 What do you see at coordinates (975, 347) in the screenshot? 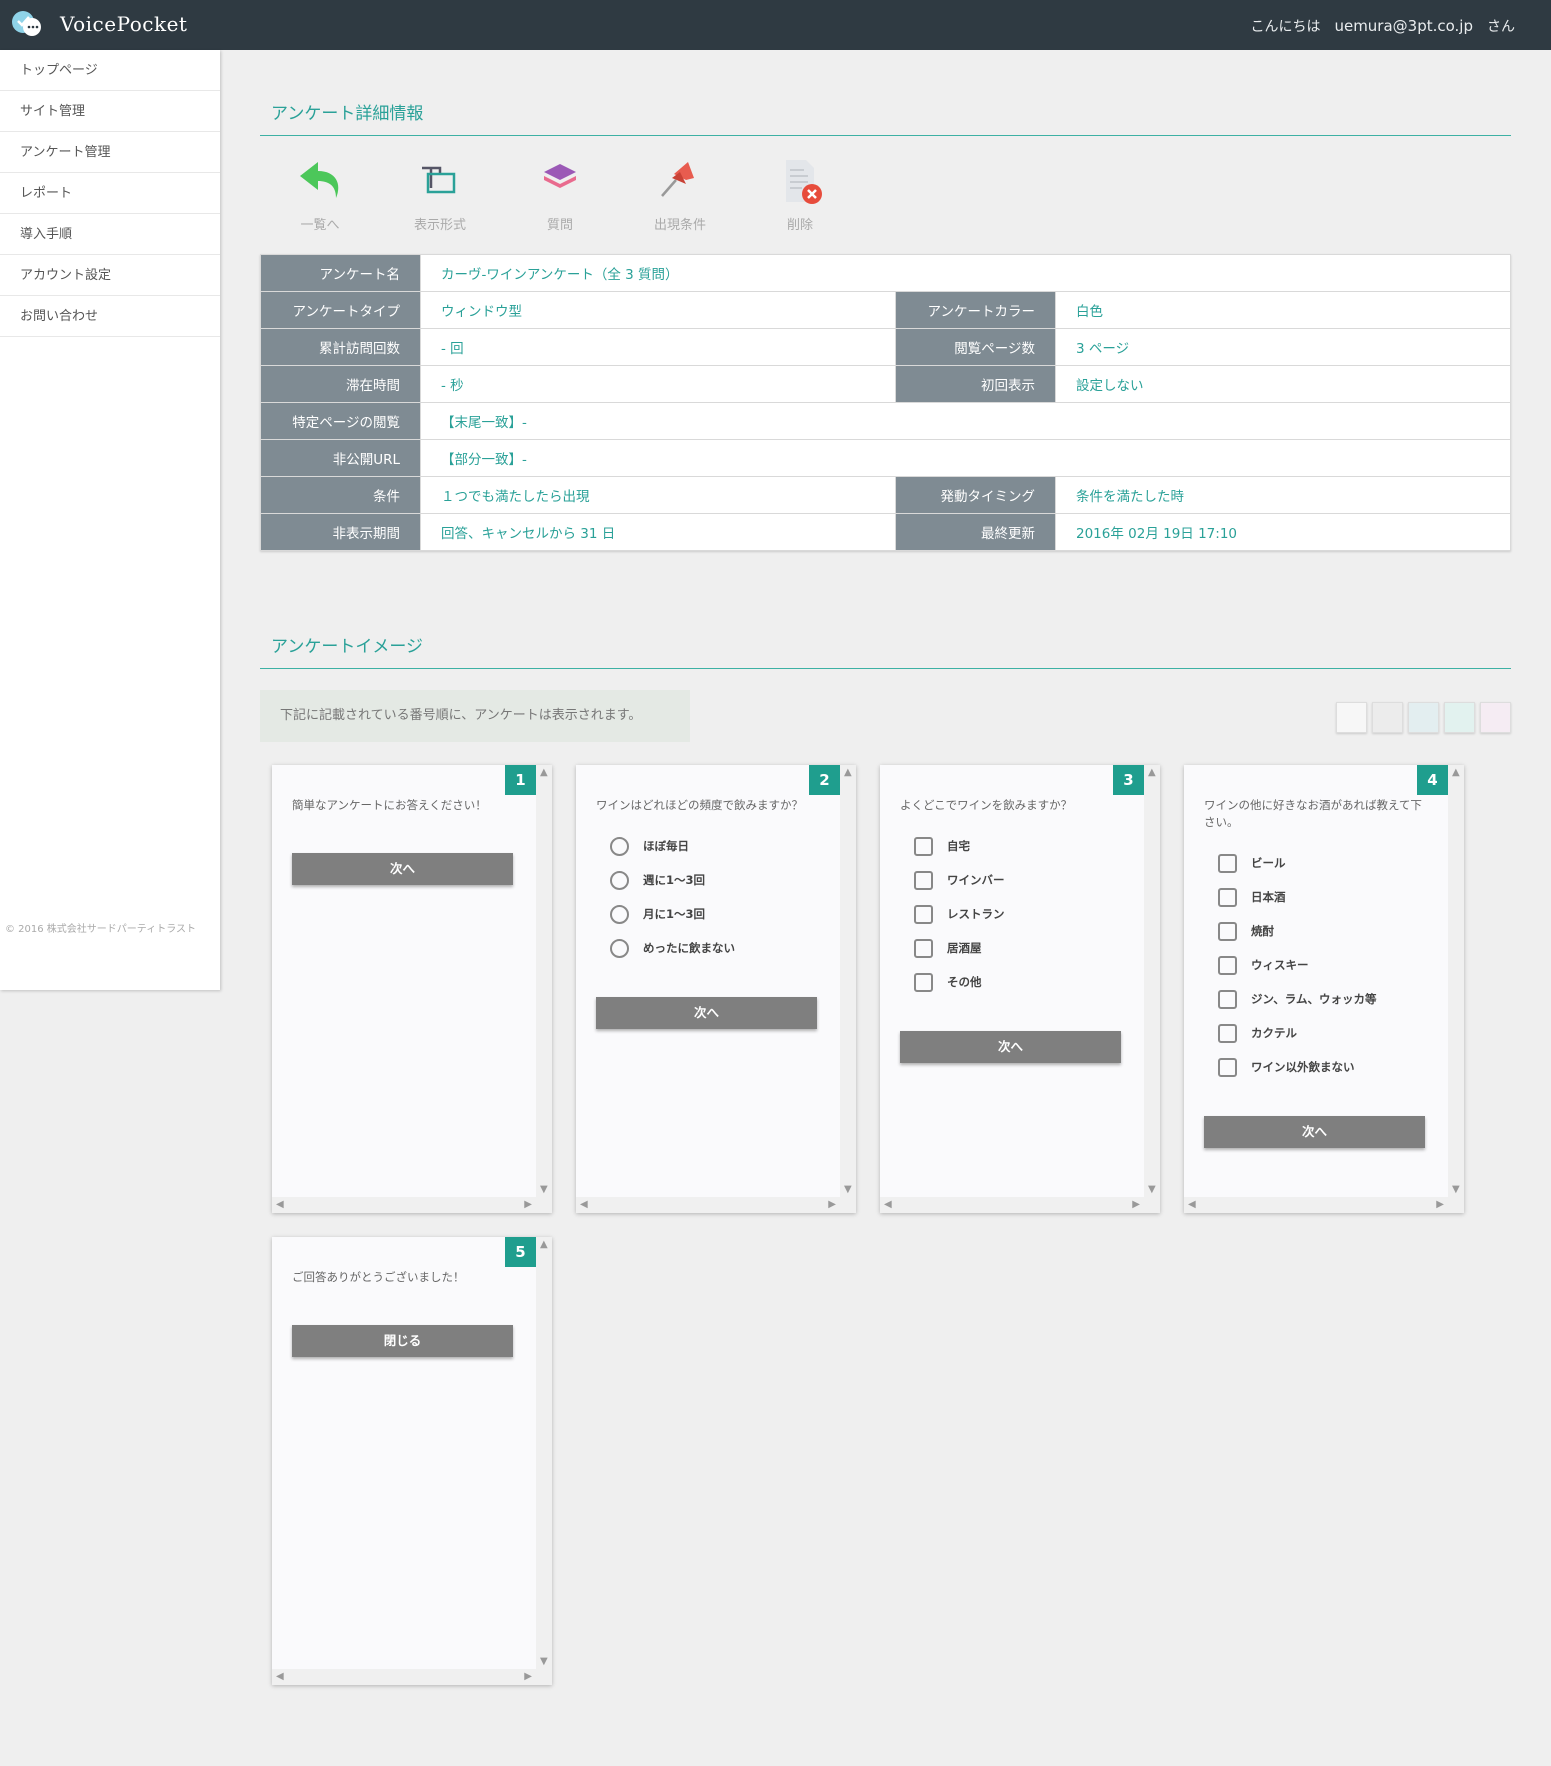
I see `pages-viewed-label: 閲覧ページ数` at bounding box center [975, 347].